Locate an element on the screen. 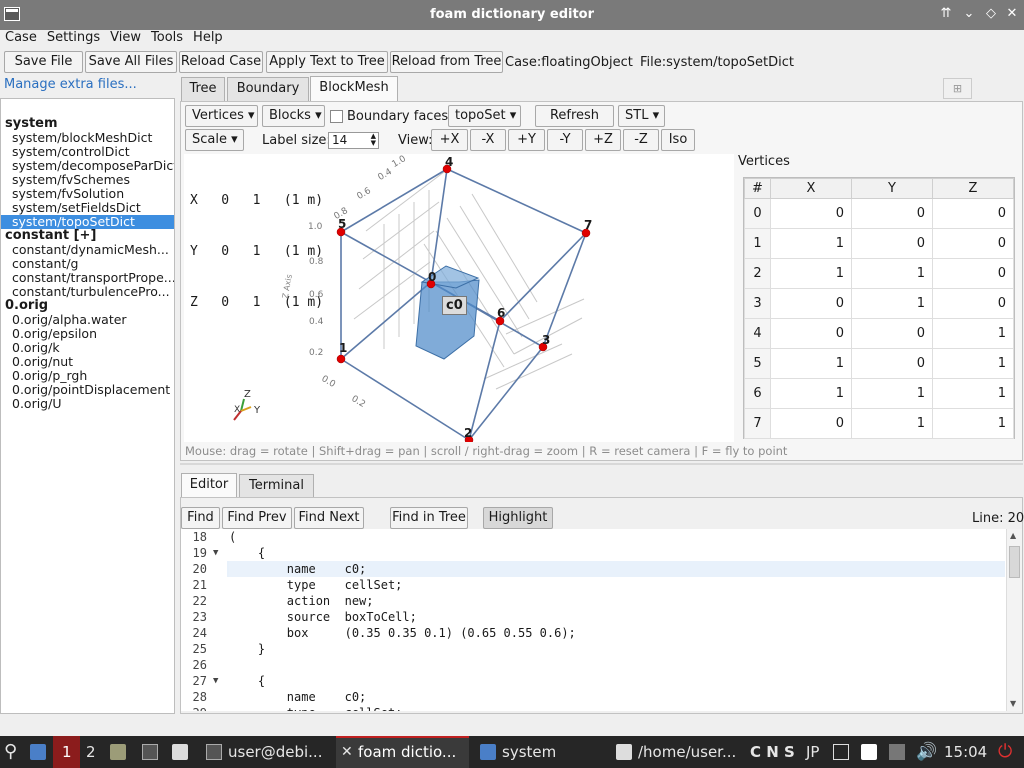 The height and width of the screenshot is (768, 1024). tree-item: system/setFieldsDict is located at coordinates (87, 208).